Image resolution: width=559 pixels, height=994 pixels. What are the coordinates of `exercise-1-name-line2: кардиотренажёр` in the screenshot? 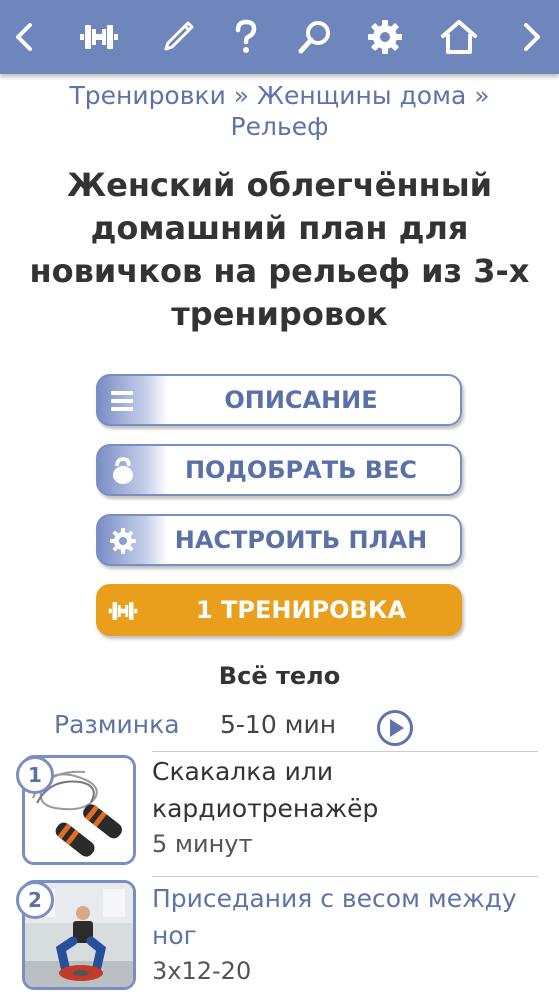 It's located at (265, 808).